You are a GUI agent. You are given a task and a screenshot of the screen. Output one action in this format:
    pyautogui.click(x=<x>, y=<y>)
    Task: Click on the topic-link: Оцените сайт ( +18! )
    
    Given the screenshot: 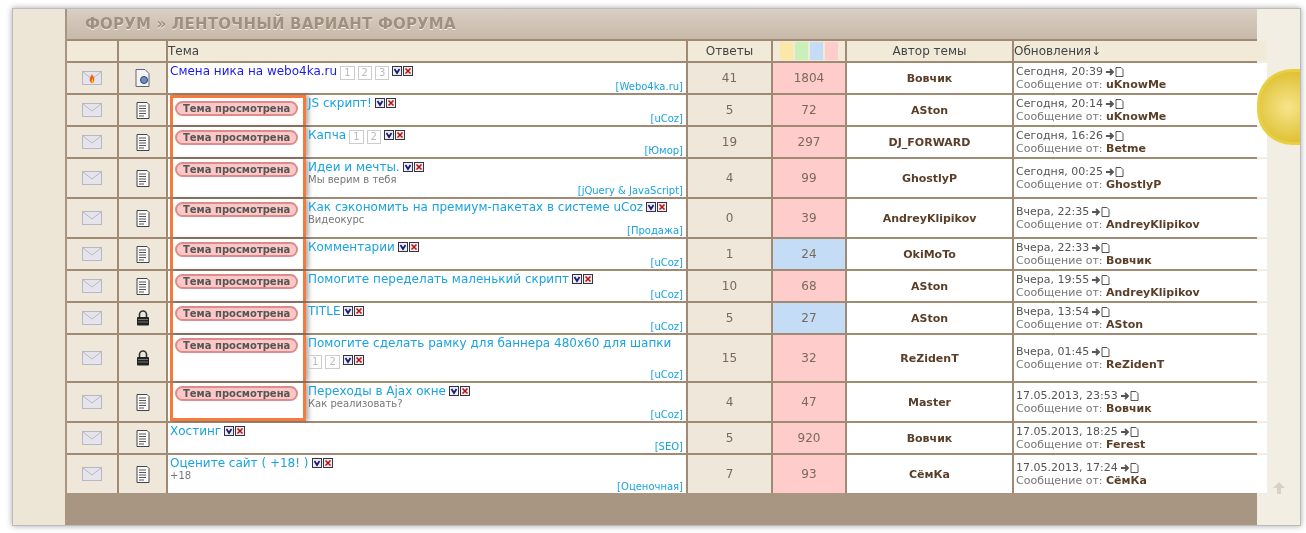 What is the action you would take?
    pyautogui.click(x=239, y=463)
    